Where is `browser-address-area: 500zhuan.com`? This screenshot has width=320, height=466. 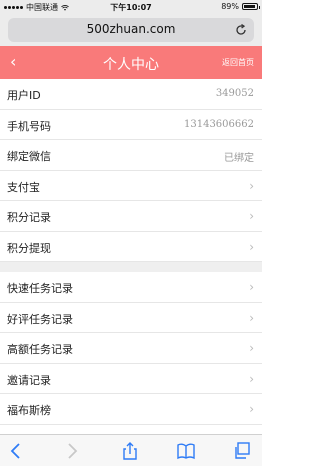
browser-address-area: 500zhuan.com is located at coordinates (131, 30).